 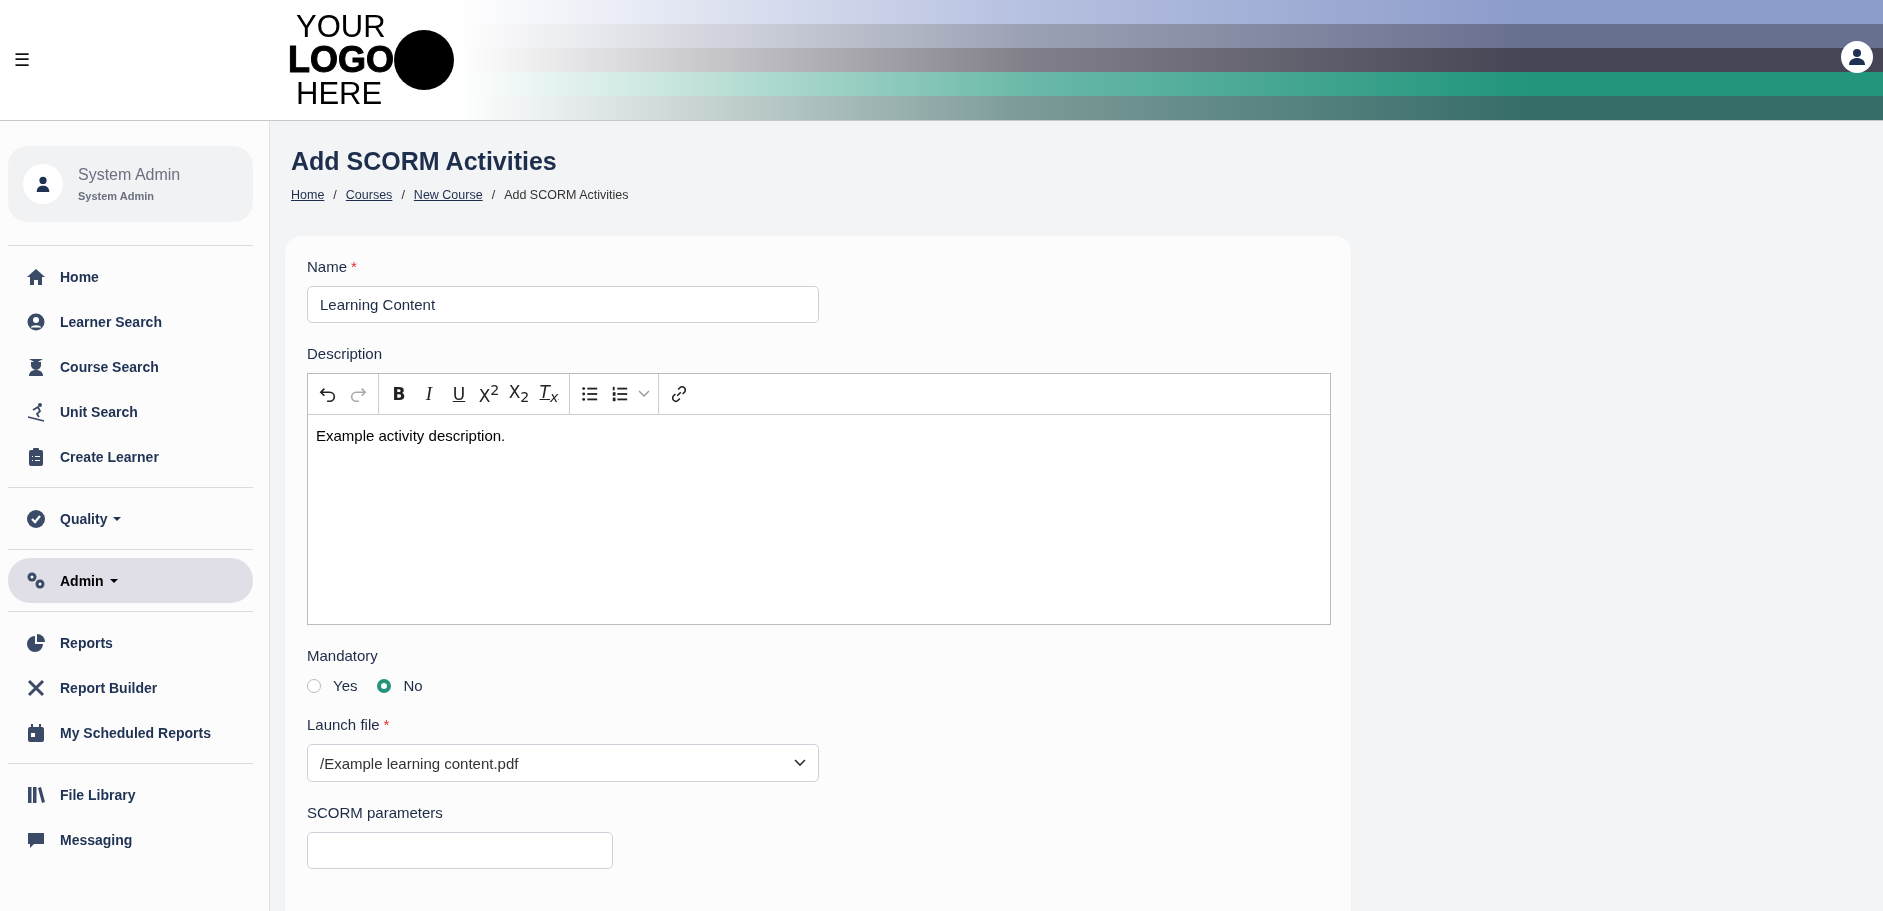 What do you see at coordinates (36, 642) in the screenshot?
I see `pie-icon` at bounding box center [36, 642].